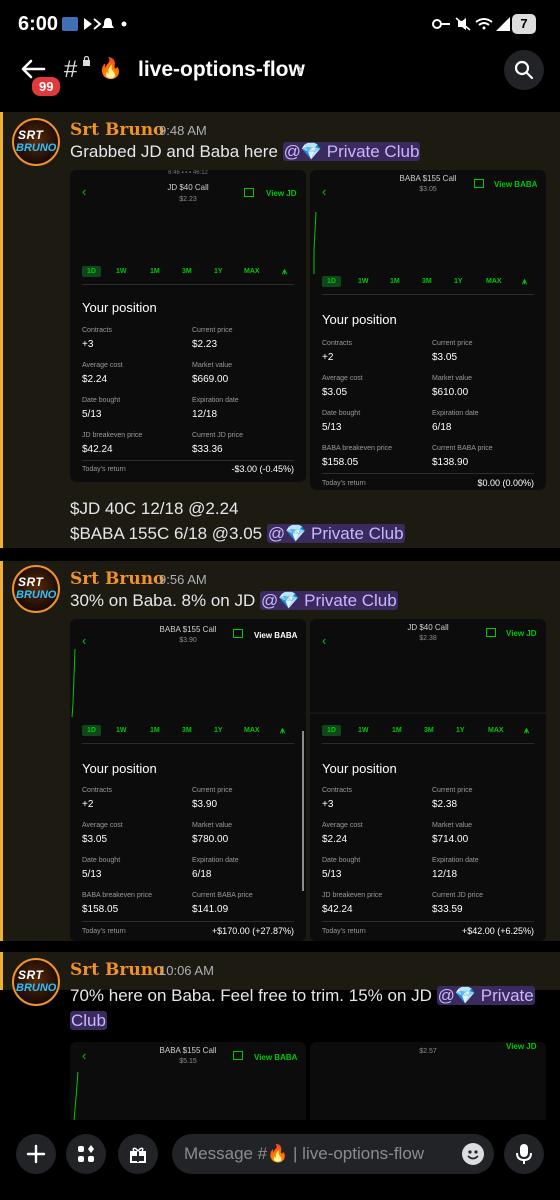 The image size is (560, 1200). I want to click on add-attachment-button, so click(36, 1154).